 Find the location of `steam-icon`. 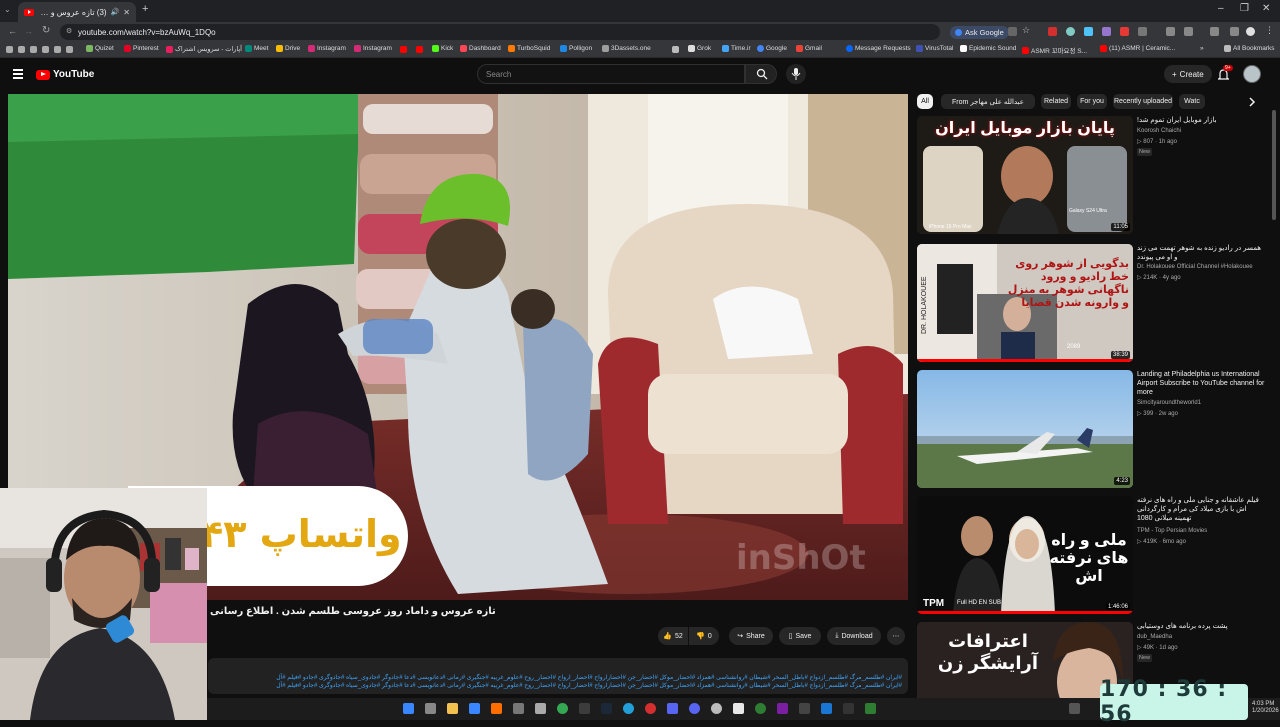

steam-icon is located at coordinates (606, 708).